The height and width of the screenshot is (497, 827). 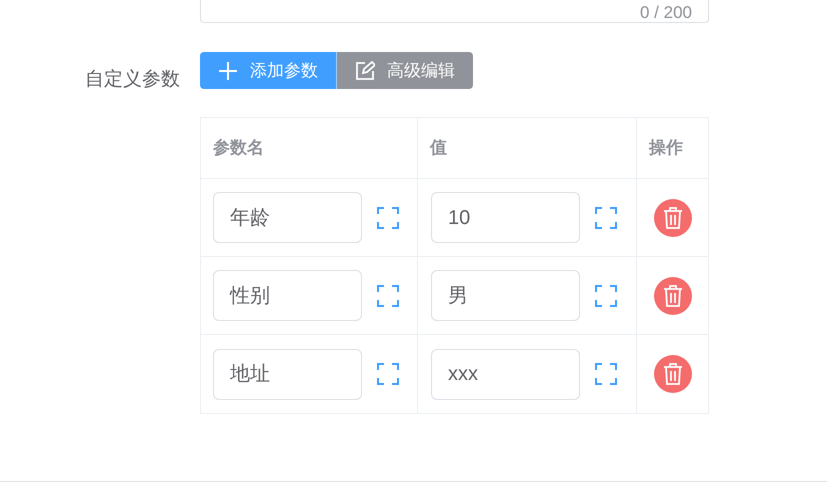 I want to click on column-header: 操作, so click(x=666, y=148).